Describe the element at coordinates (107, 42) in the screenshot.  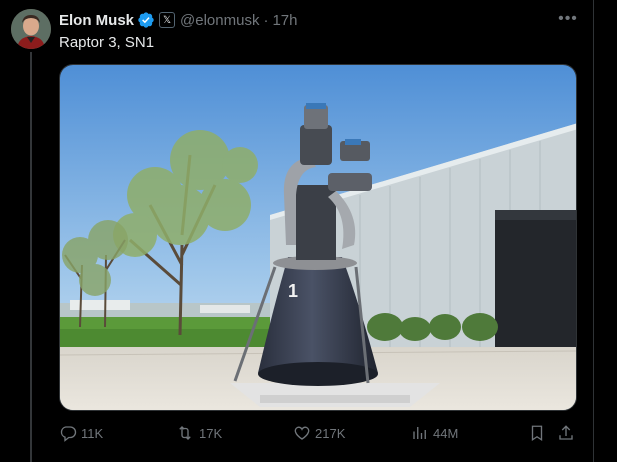
I see `tweet-text: Raptor 3, SN1` at that location.